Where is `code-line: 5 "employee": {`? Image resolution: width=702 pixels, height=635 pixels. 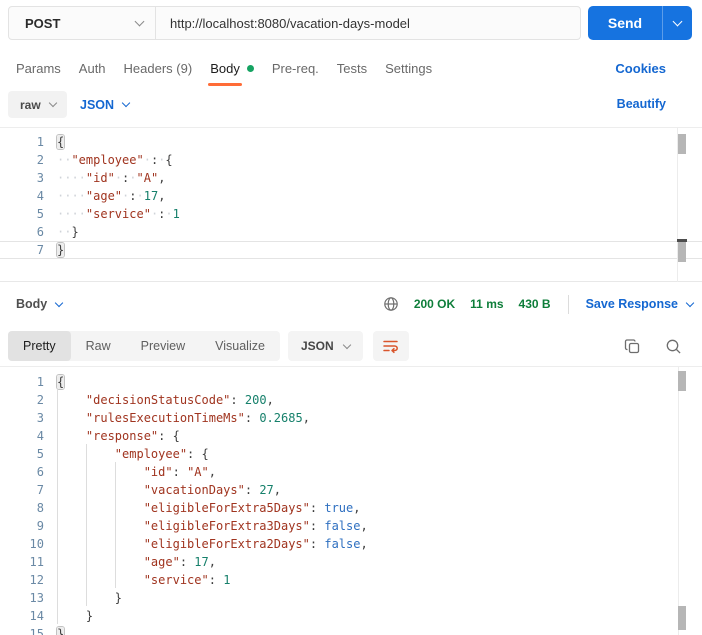 code-line: 5 "employee": { is located at coordinates (351, 454).